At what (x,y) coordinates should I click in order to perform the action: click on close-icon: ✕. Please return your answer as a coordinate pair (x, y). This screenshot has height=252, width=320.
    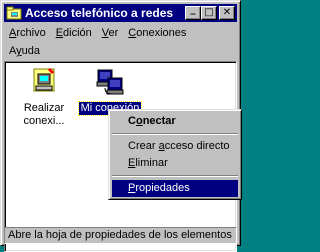
    Looking at the image, I should click on (227, 12).